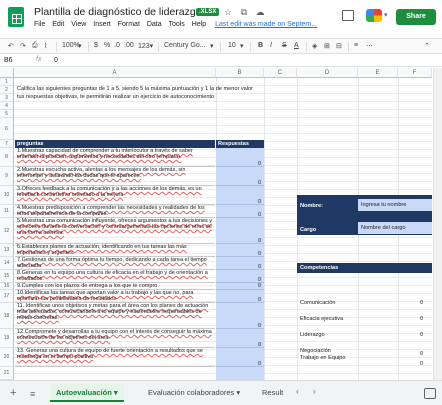 Image resolution: width=442 pixels, height=405 pixels. What do you see at coordinates (427, 46) in the screenshot?
I see `collapse-toolbar-icon: ⌃` at bounding box center [427, 46].